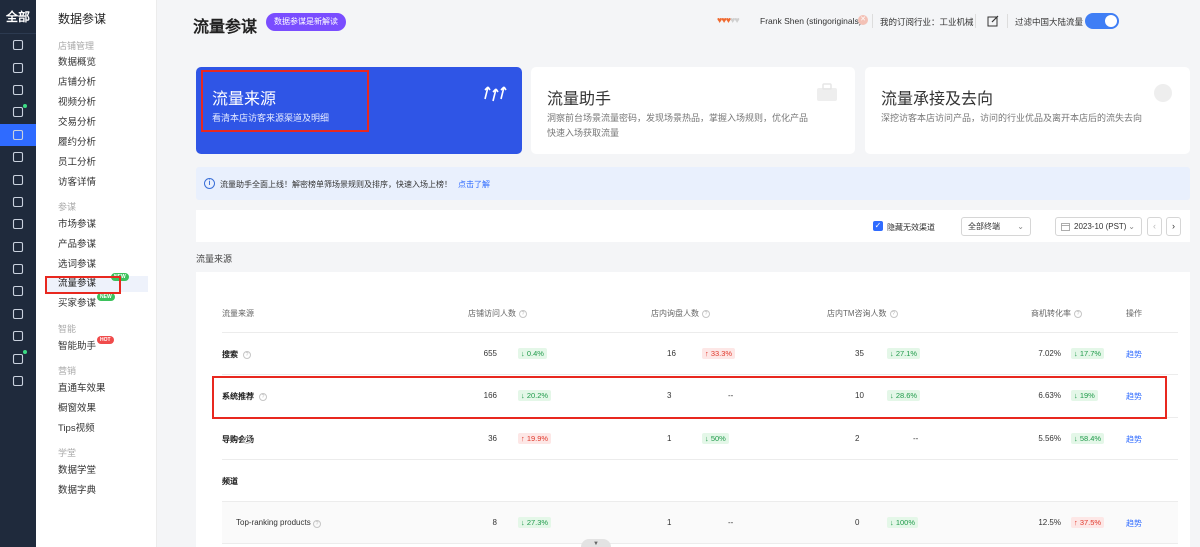 The height and width of the screenshot is (547, 1200). What do you see at coordinates (97, 284) in the screenshot?
I see `sidebar-item-traffic: 流量参谋` at bounding box center [97, 284].